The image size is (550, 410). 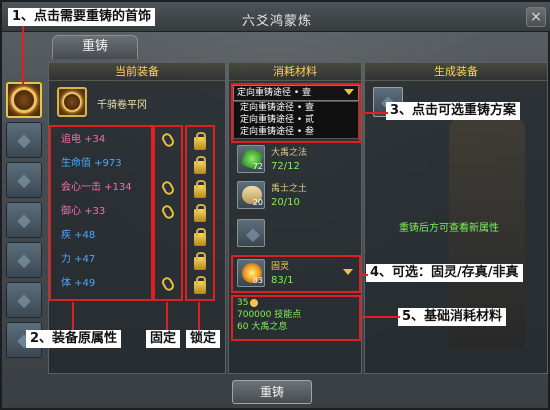 I want to click on dropdown-option: 定向重铸途径 • 贰, so click(x=296, y=120).